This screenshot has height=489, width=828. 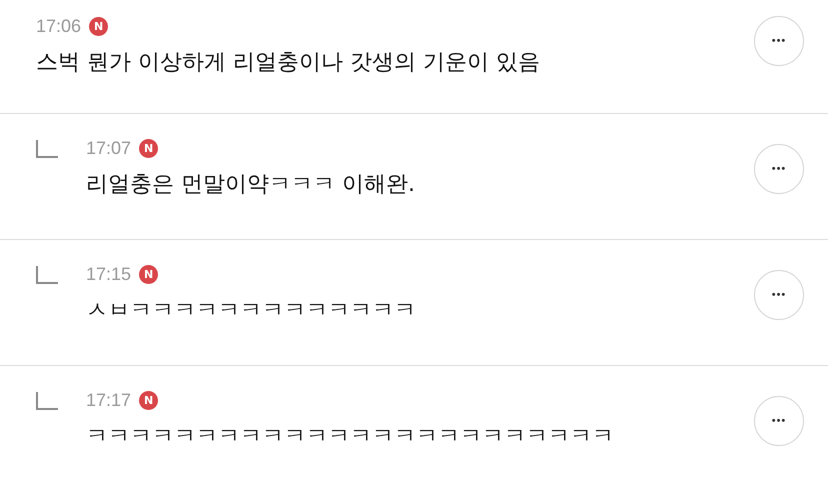 I want to click on comment-time: 17:15, so click(x=109, y=274).